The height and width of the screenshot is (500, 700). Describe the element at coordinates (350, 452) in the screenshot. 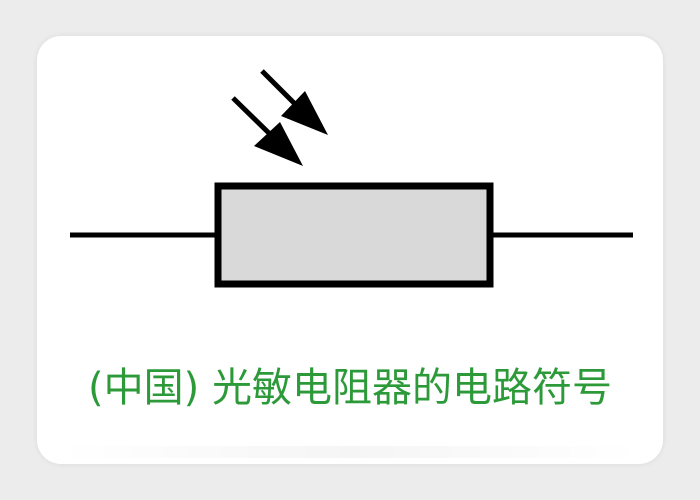

I see `decorative-fade` at that location.